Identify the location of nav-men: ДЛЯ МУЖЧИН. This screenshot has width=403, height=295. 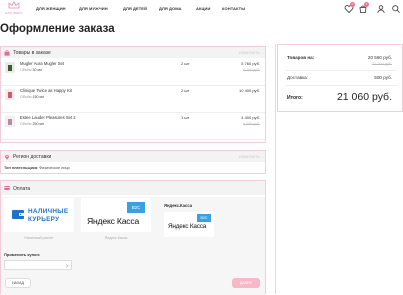
(93, 8).